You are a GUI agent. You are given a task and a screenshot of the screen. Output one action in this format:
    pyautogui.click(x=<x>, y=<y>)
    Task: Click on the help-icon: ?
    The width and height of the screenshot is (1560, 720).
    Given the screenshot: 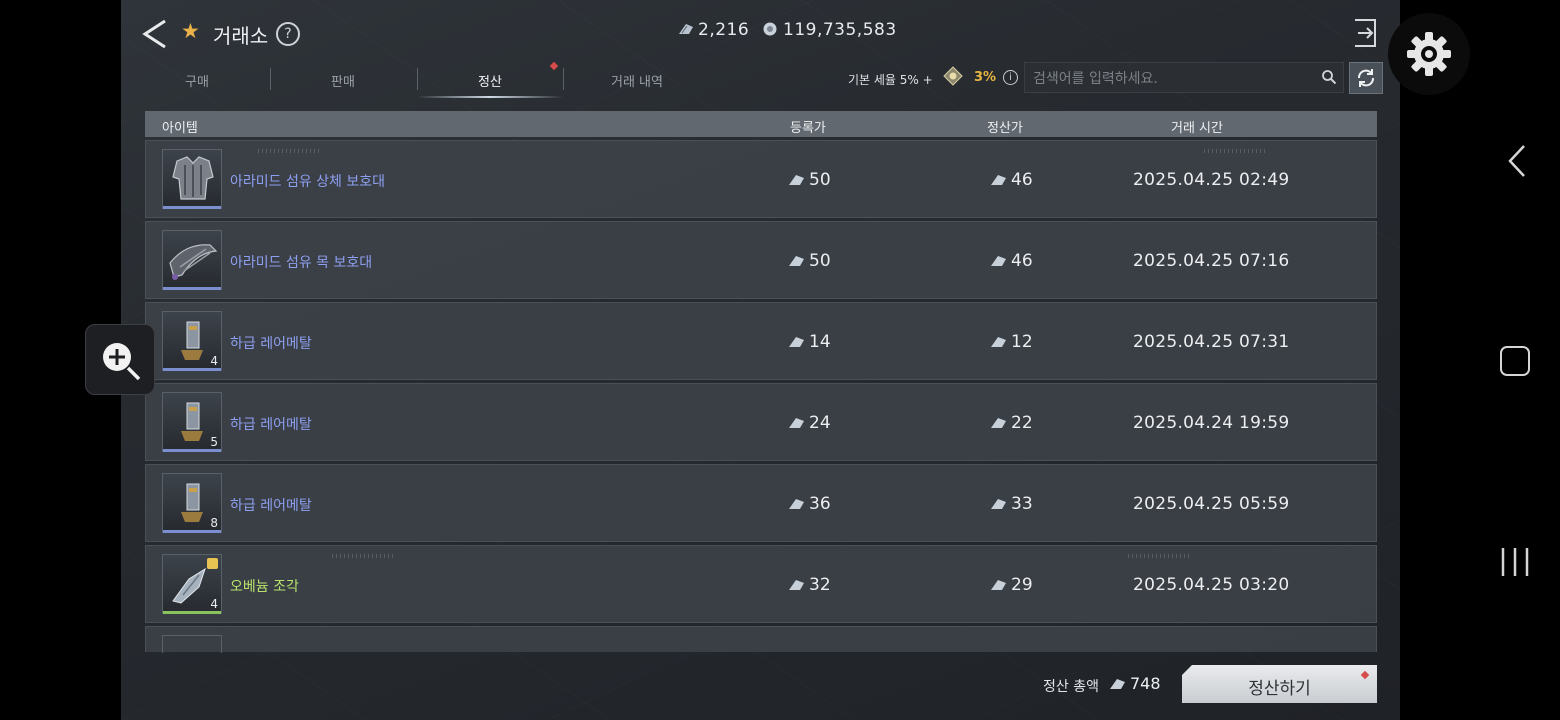 What is the action you would take?
    pyautogui.click(x=288, y=34)
    